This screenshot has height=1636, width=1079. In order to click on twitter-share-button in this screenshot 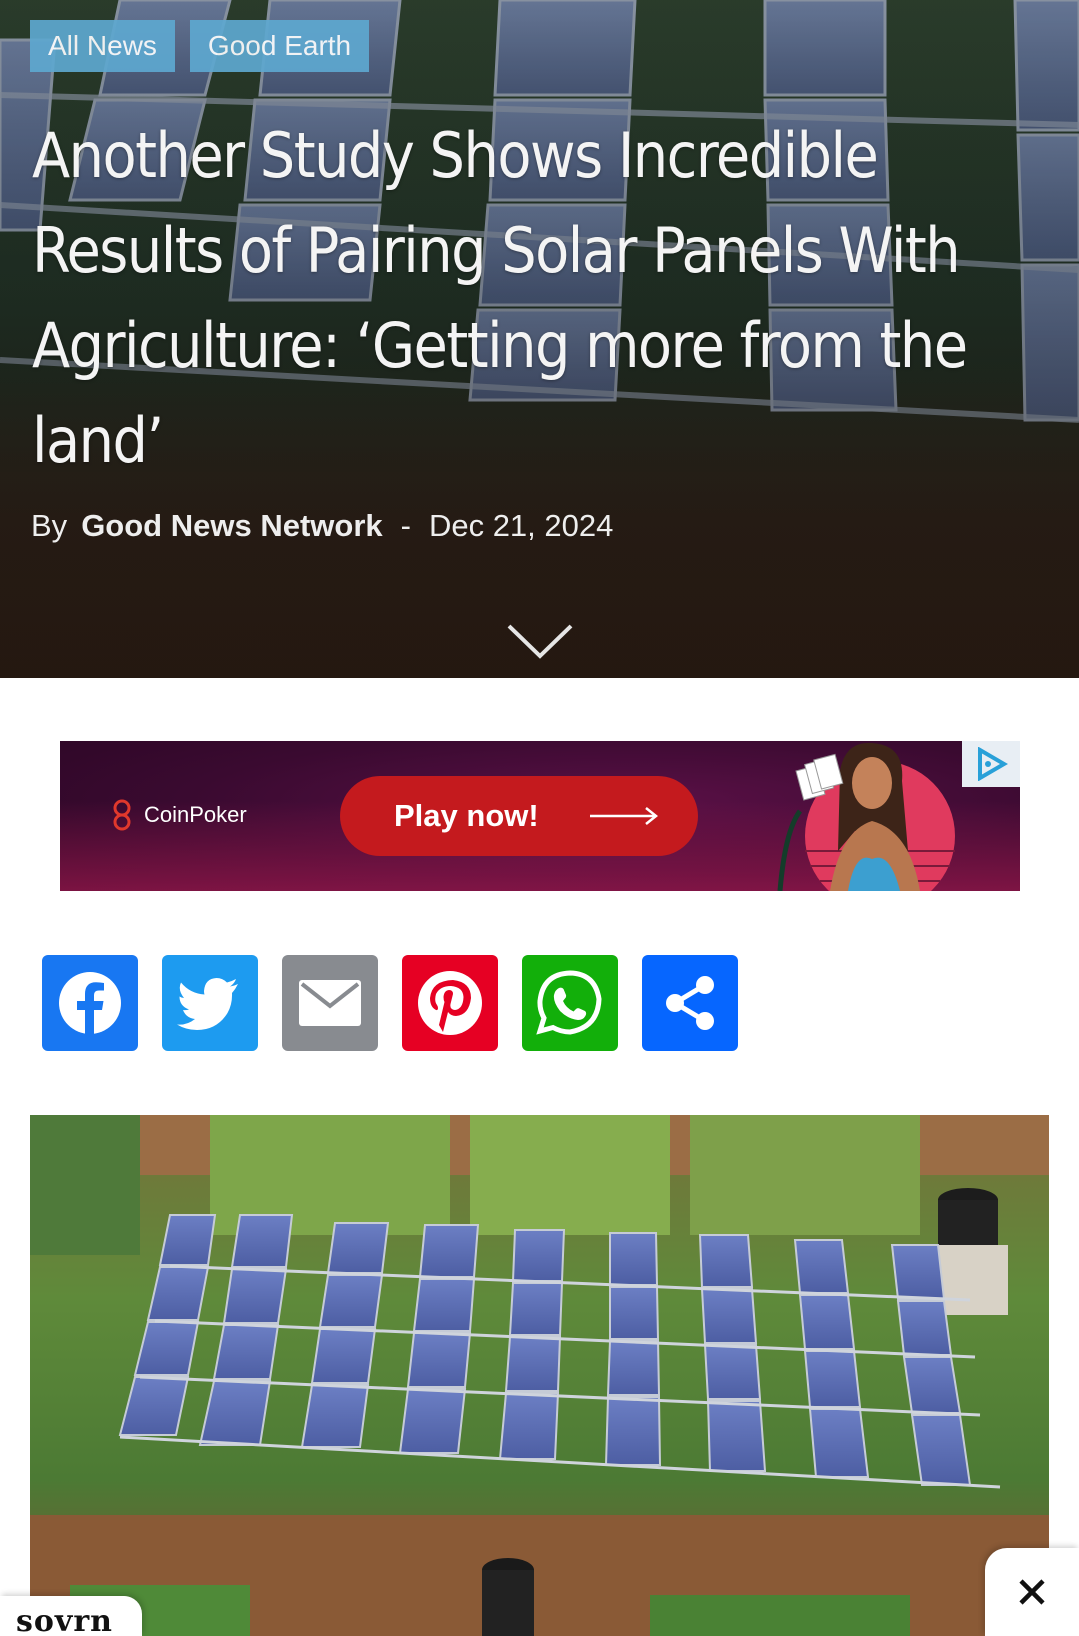, I will do `click(210, 1003)`.